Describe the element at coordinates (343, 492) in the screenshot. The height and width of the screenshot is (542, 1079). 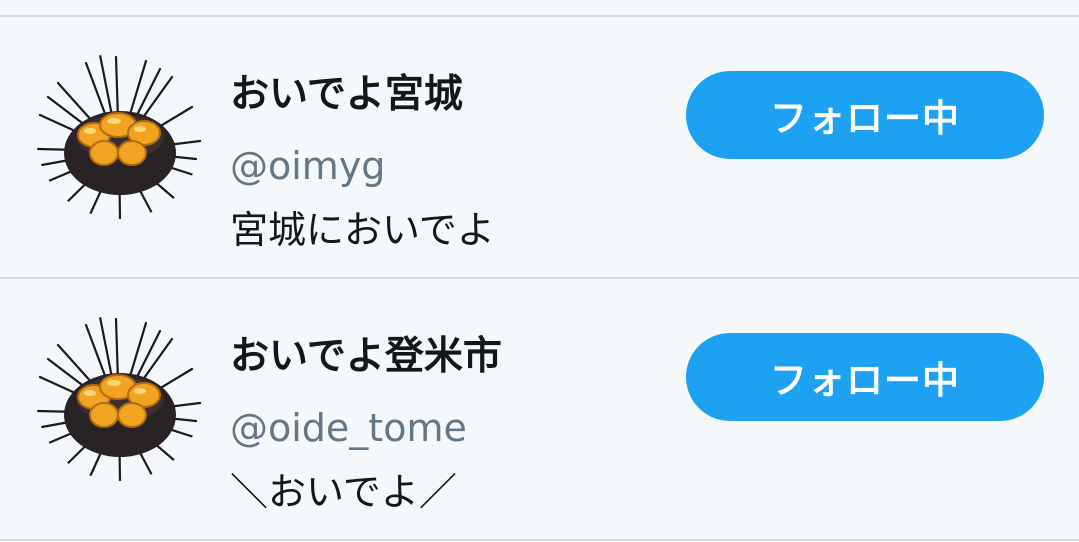
I see `account-bio: ＼おいでよ／` at that location.